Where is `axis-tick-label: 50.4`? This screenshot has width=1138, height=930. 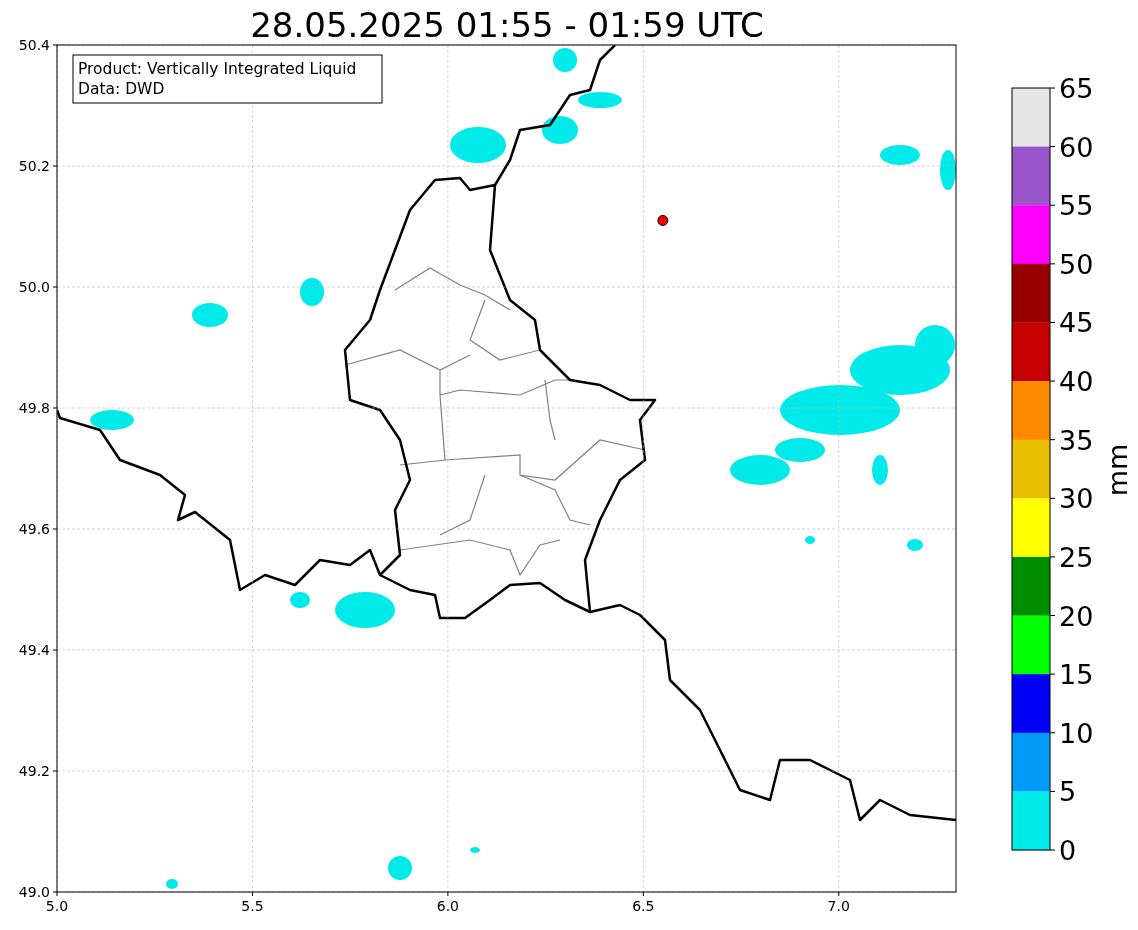
axis-tick-label: 50.4 is located at coordinates (34, 45).